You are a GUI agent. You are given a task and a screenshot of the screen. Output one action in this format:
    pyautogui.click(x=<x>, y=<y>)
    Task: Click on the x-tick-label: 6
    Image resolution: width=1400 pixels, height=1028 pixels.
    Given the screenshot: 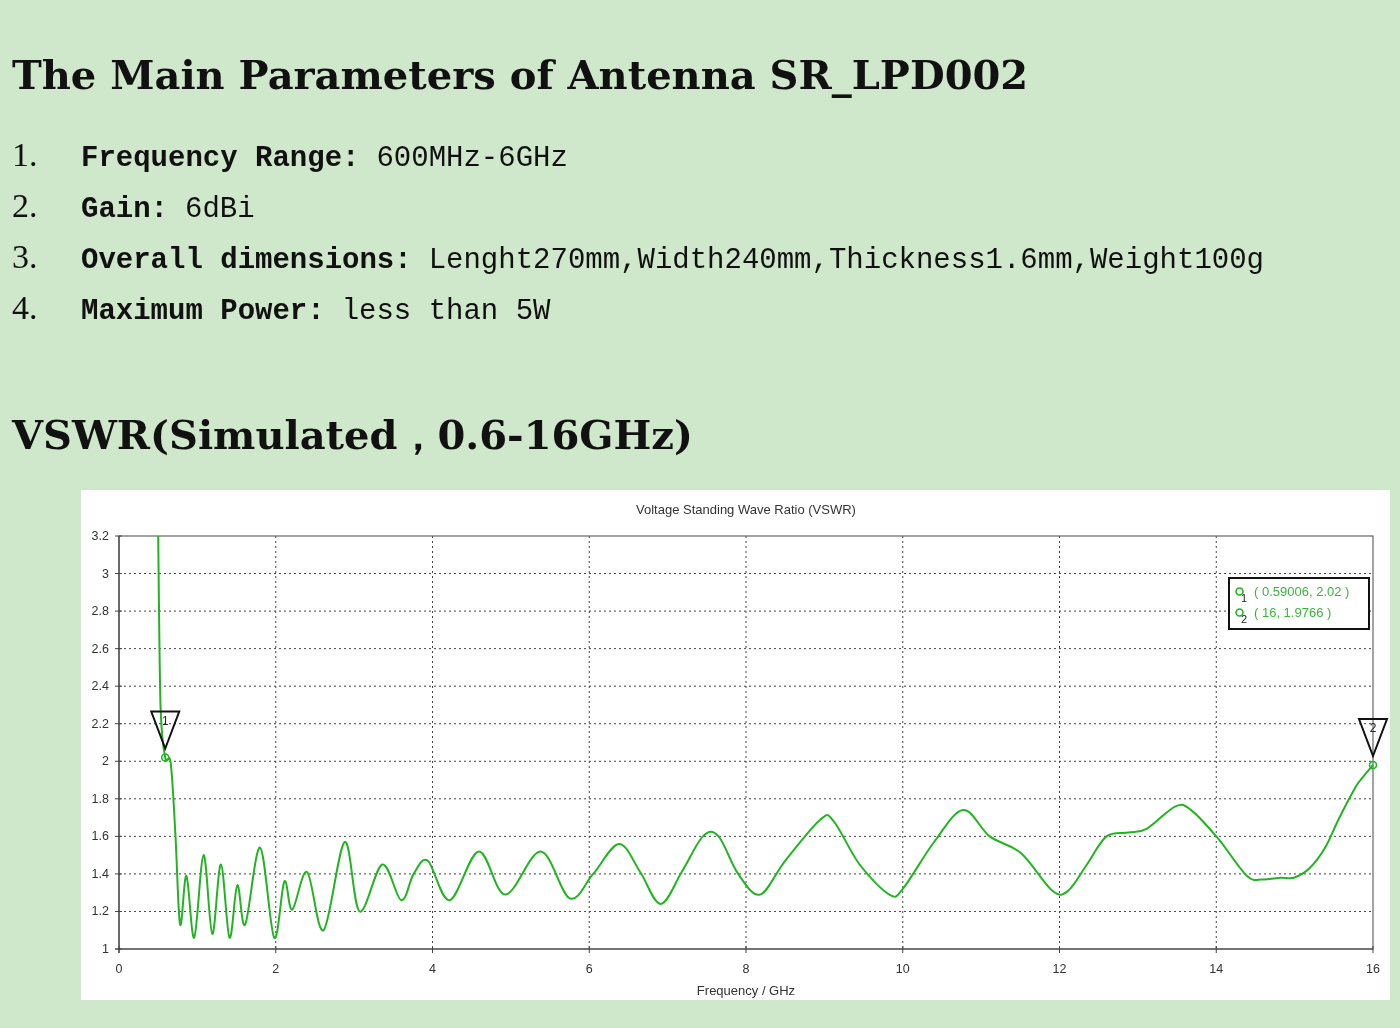 What is the action you would take?
    pyautogui.click(x=589, y=969)
    